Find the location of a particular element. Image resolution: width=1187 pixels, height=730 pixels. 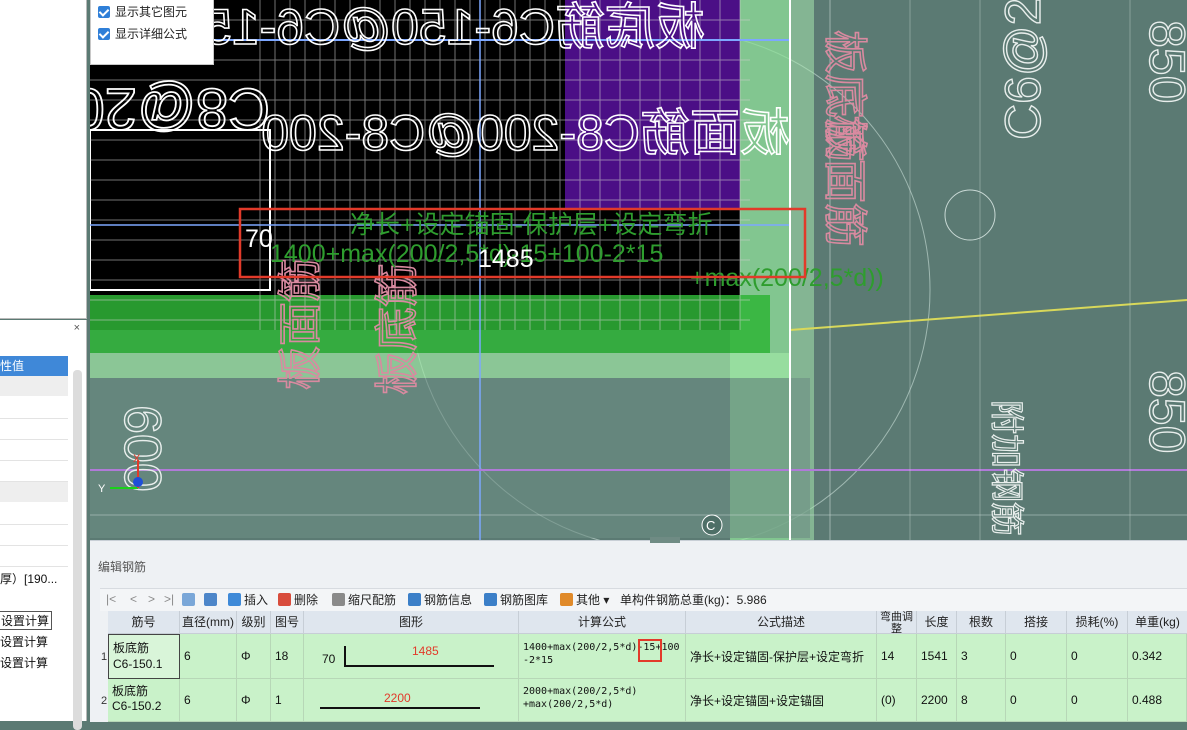

attribute-value-header: 性值 is located at coordinates (34, 366).